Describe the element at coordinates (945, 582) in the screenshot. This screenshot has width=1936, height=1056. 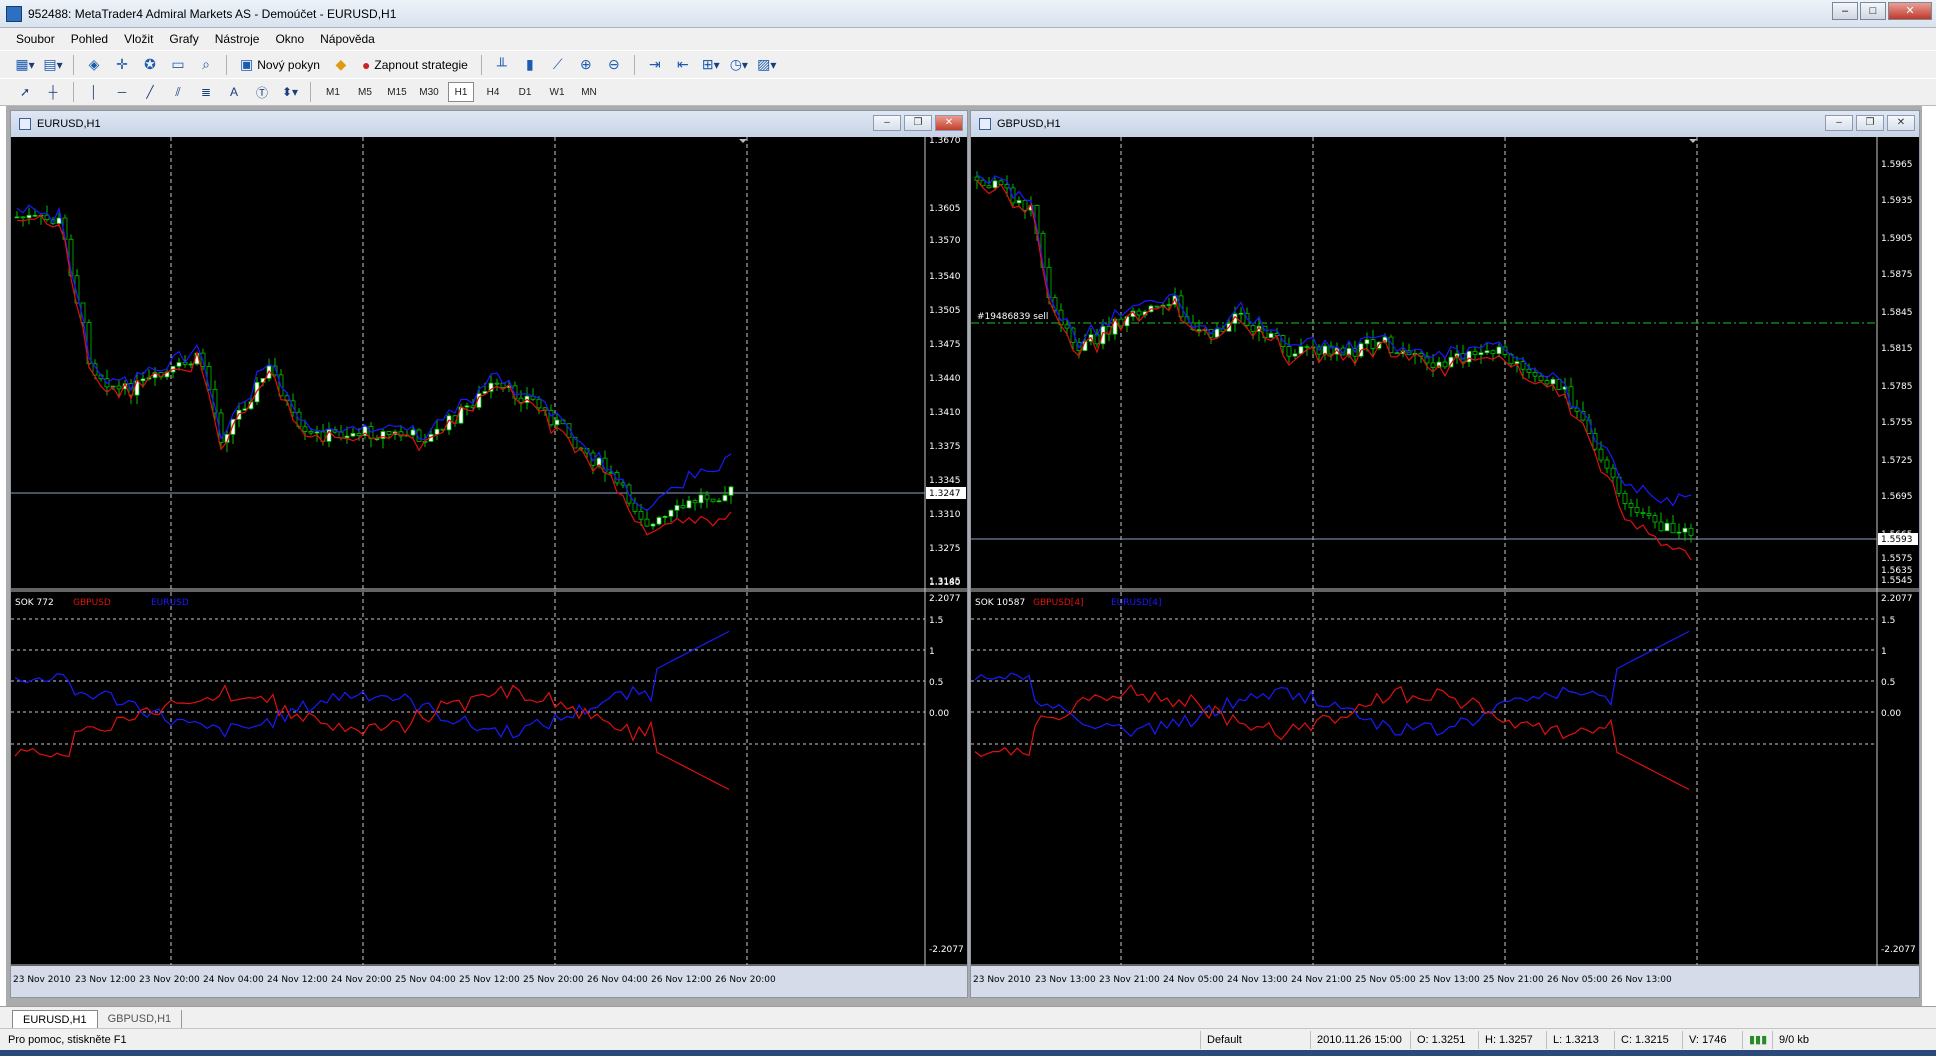
I see `price-tick: 1.3145` at that location.